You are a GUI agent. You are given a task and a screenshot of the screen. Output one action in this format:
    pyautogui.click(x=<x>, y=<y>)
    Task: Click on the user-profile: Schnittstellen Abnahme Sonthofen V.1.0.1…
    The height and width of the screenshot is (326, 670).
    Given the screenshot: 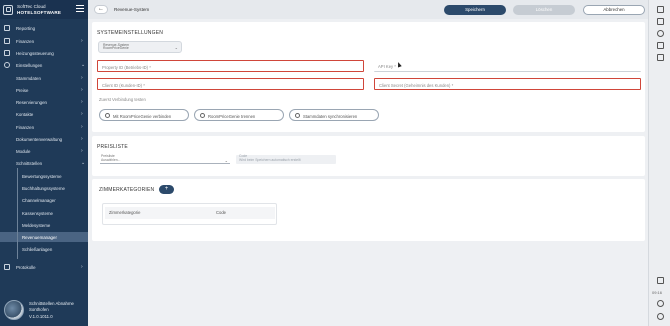 What is the action you would take?
    pyautogui.click(x=44, y=311)
    